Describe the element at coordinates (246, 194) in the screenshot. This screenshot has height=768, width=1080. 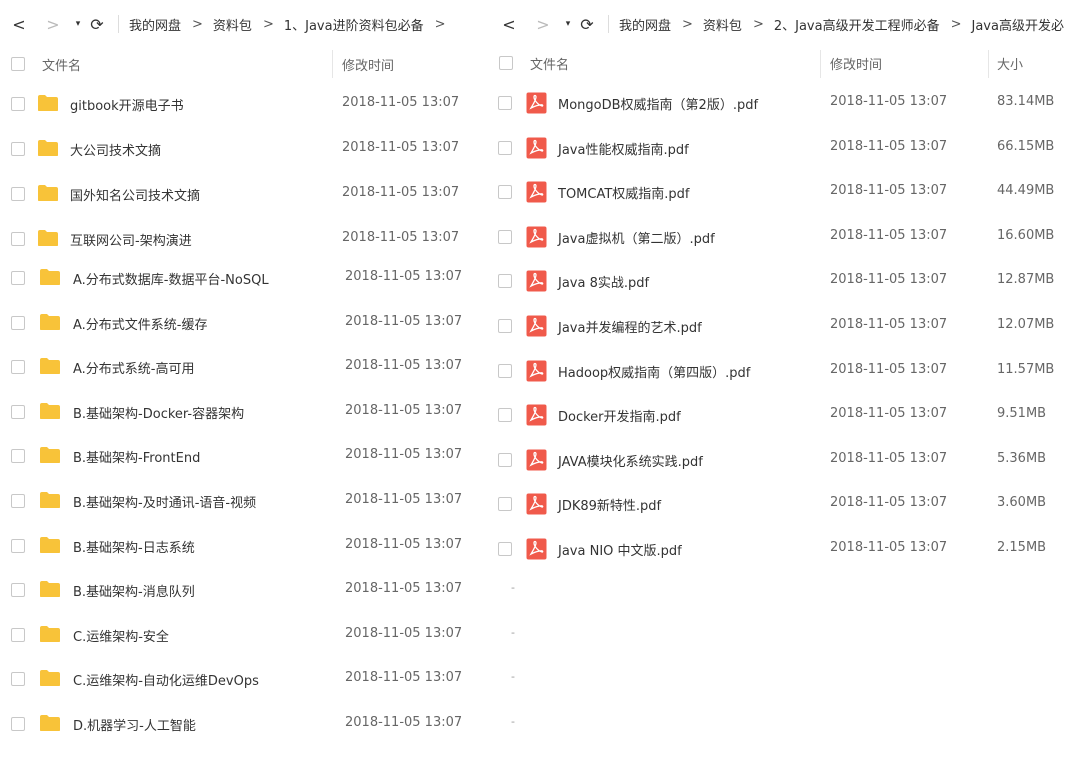
I see `list-item: 国外知名公司技术文摘 2018-11-05 13:07` at that location.